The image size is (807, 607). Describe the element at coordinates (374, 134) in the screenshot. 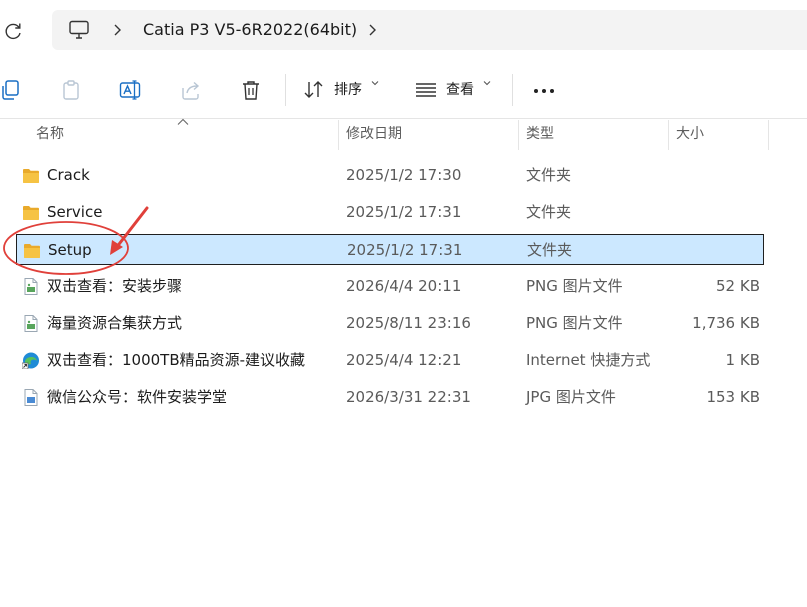

I see `column-header-date: 修改日期` at that location.